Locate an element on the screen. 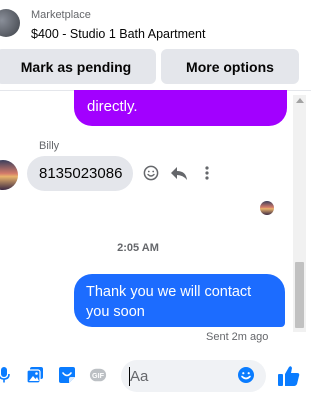 This screenshot has height=395, width=320. message-text: Thank you we will contact you soon is located at coordinates (169, 302).